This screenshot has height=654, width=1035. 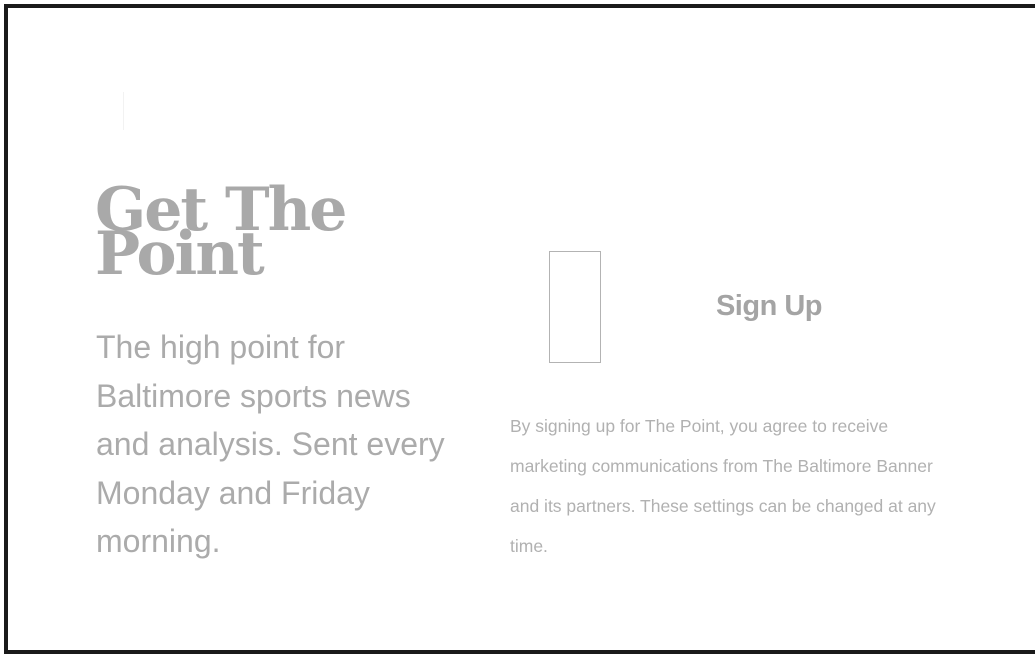 I want to click on text-cursor, so click(x=123, y=111).